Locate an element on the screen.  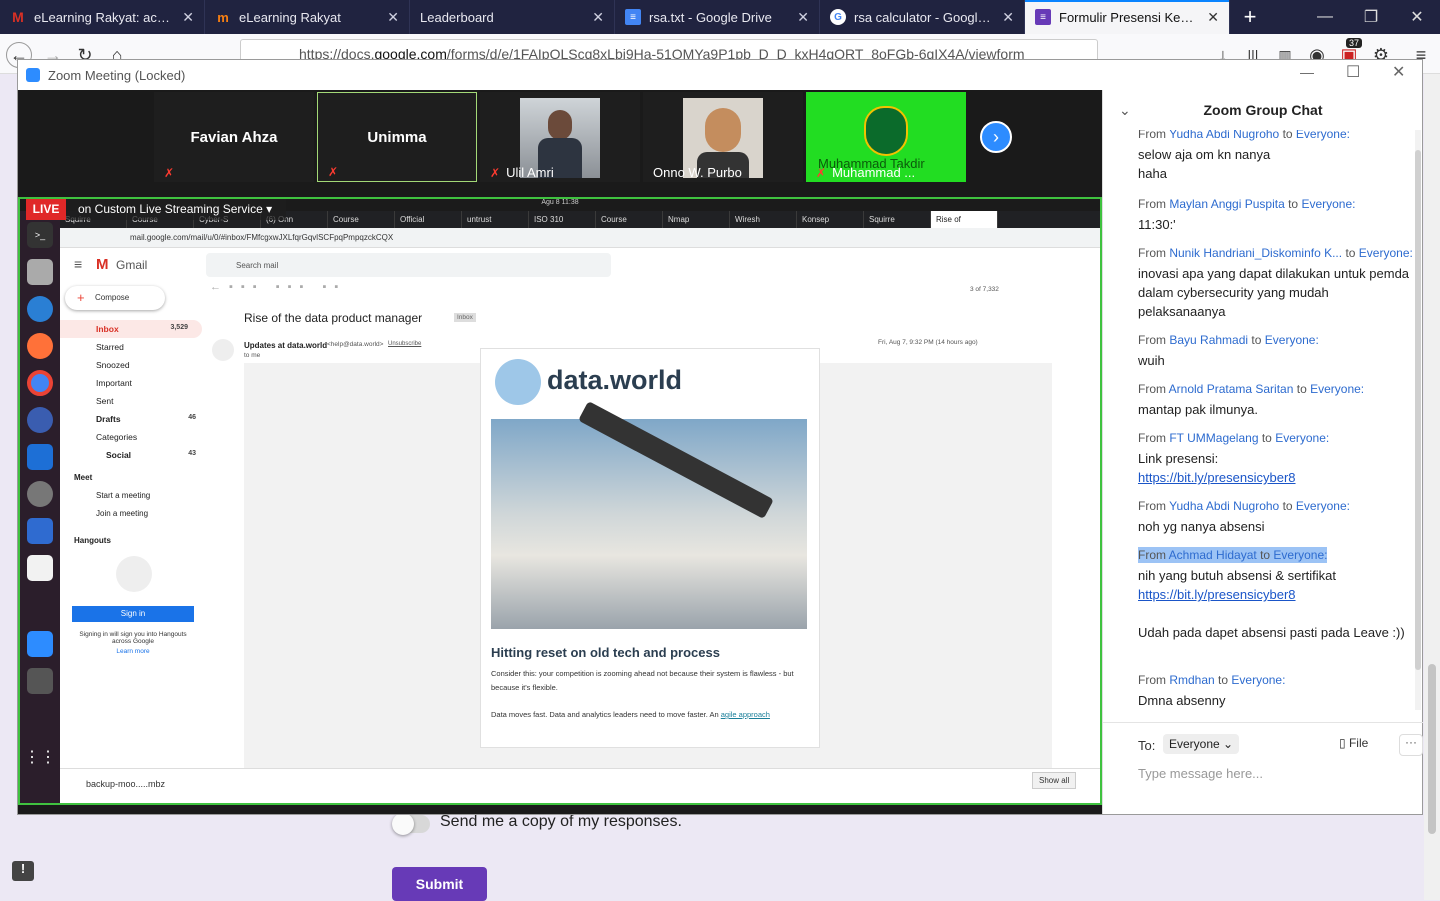
restore-icon: ❐ is located at coordinates (1371, 17).